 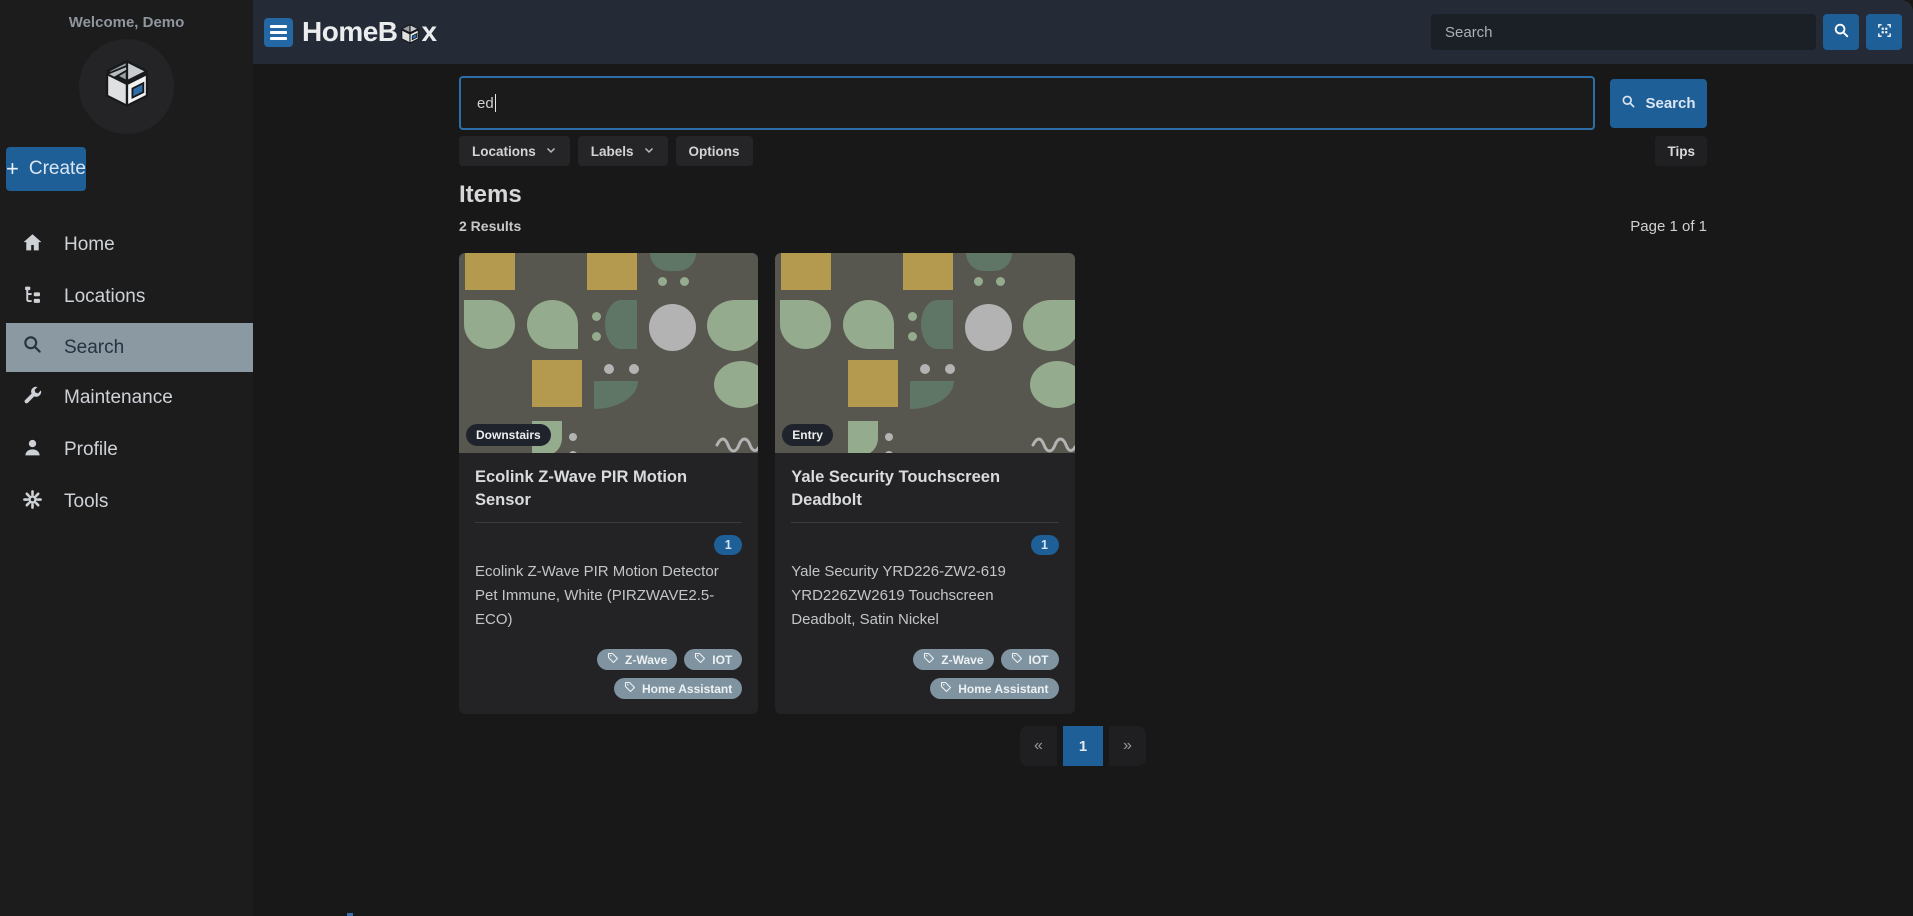 I want to click on topbar: HomeB x, so click(x=1083, y=32).